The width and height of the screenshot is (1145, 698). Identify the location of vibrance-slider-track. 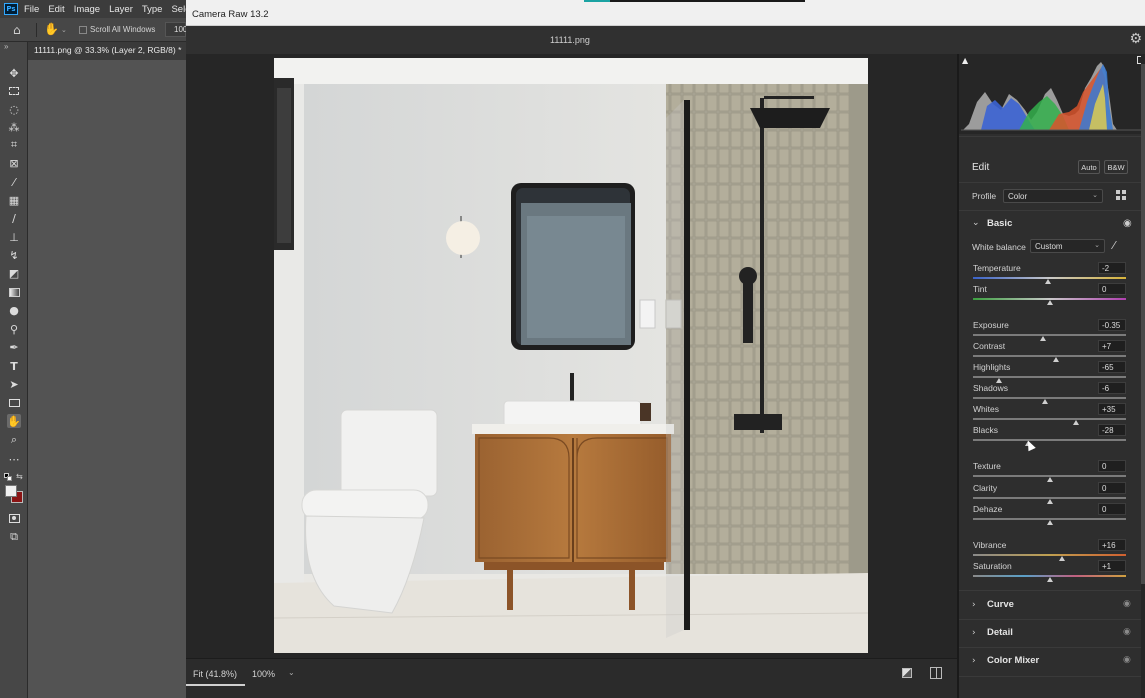
(1049, 555).